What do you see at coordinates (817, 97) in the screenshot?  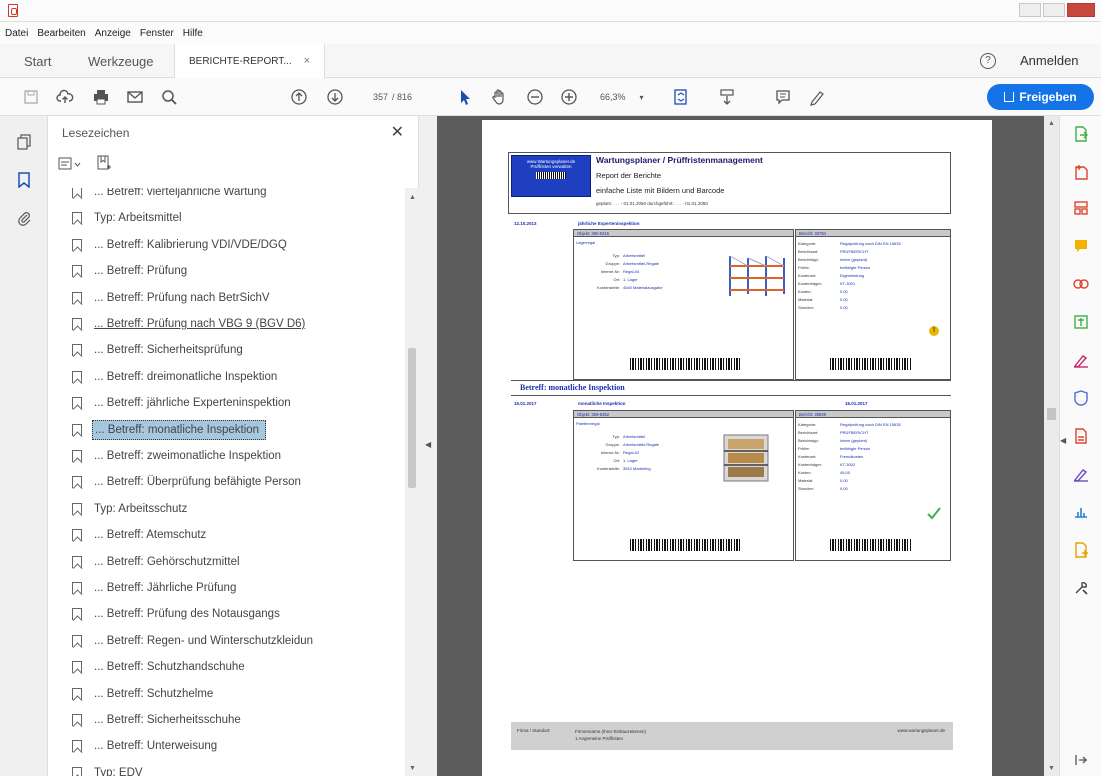 I see `highlight-pen-icon` at bounding box center [817, 97].